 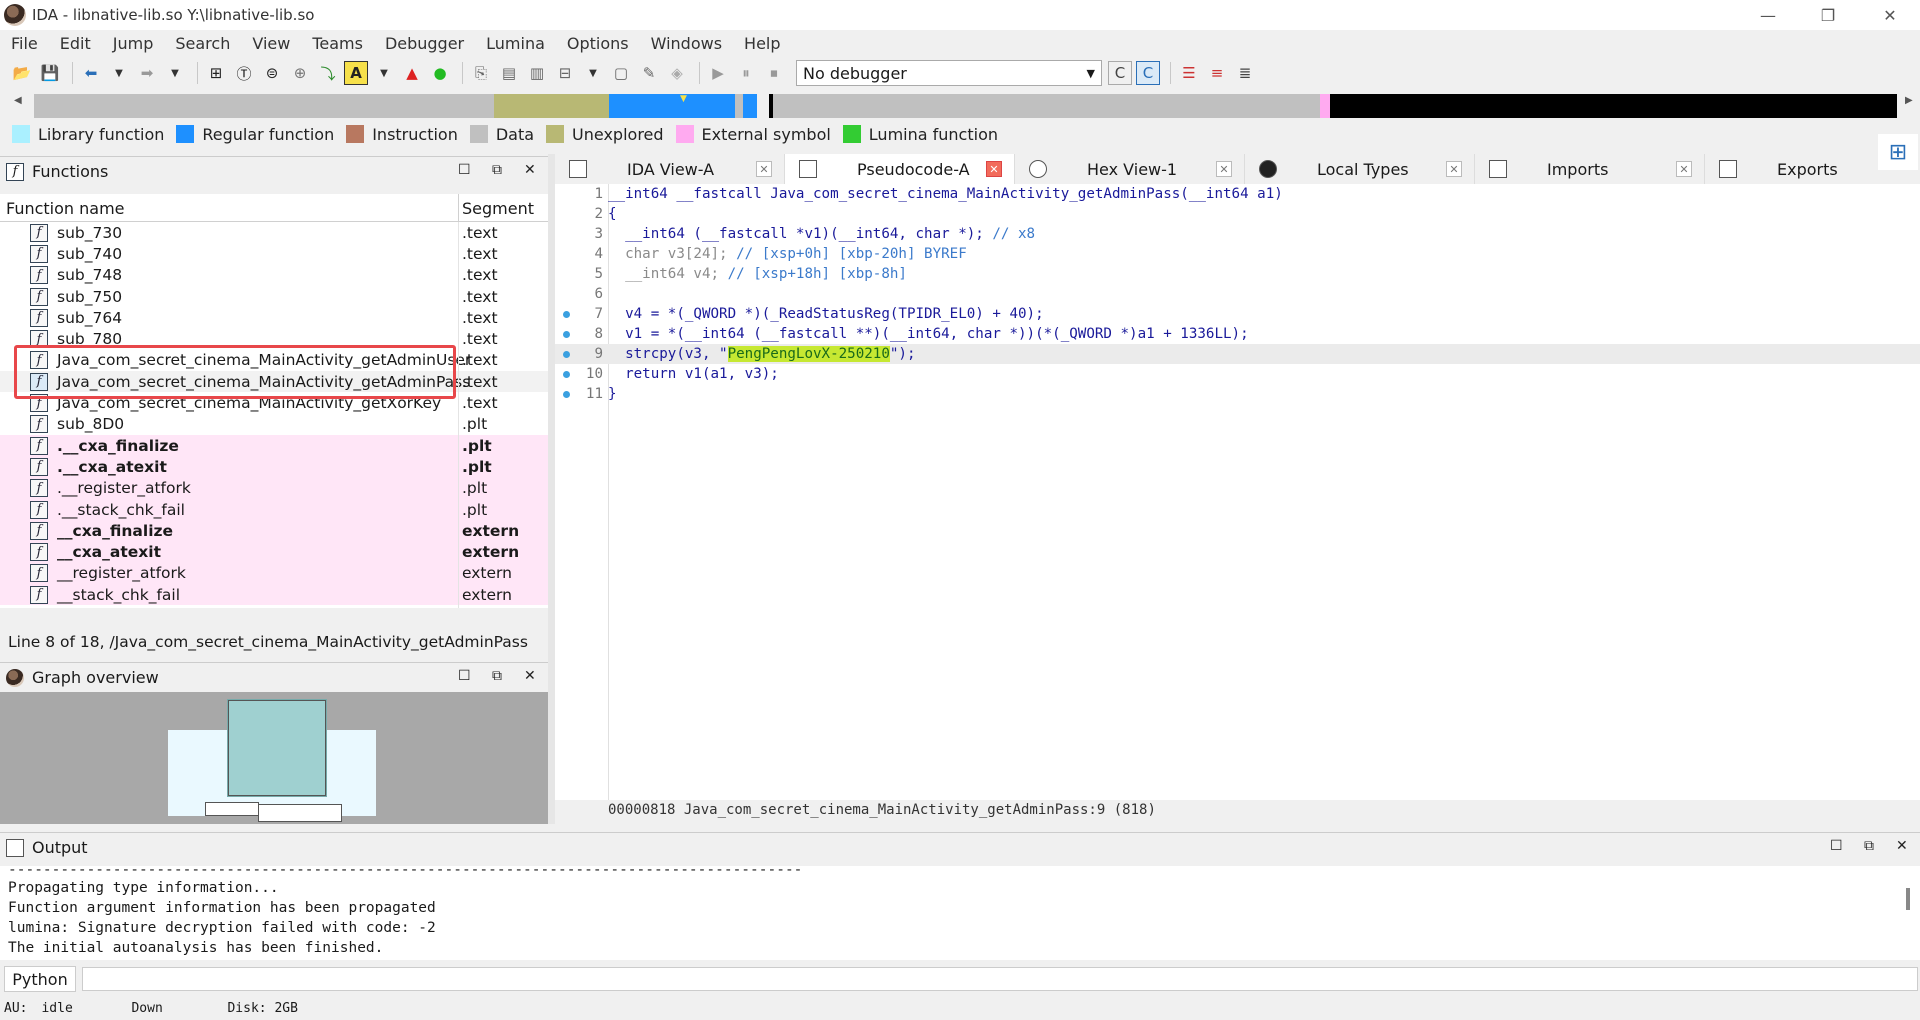 What do you see at coordinates (1245, 73) in the screenshot?
I see `indent-list-icon: ≣` at bounding box center [1245, 73].